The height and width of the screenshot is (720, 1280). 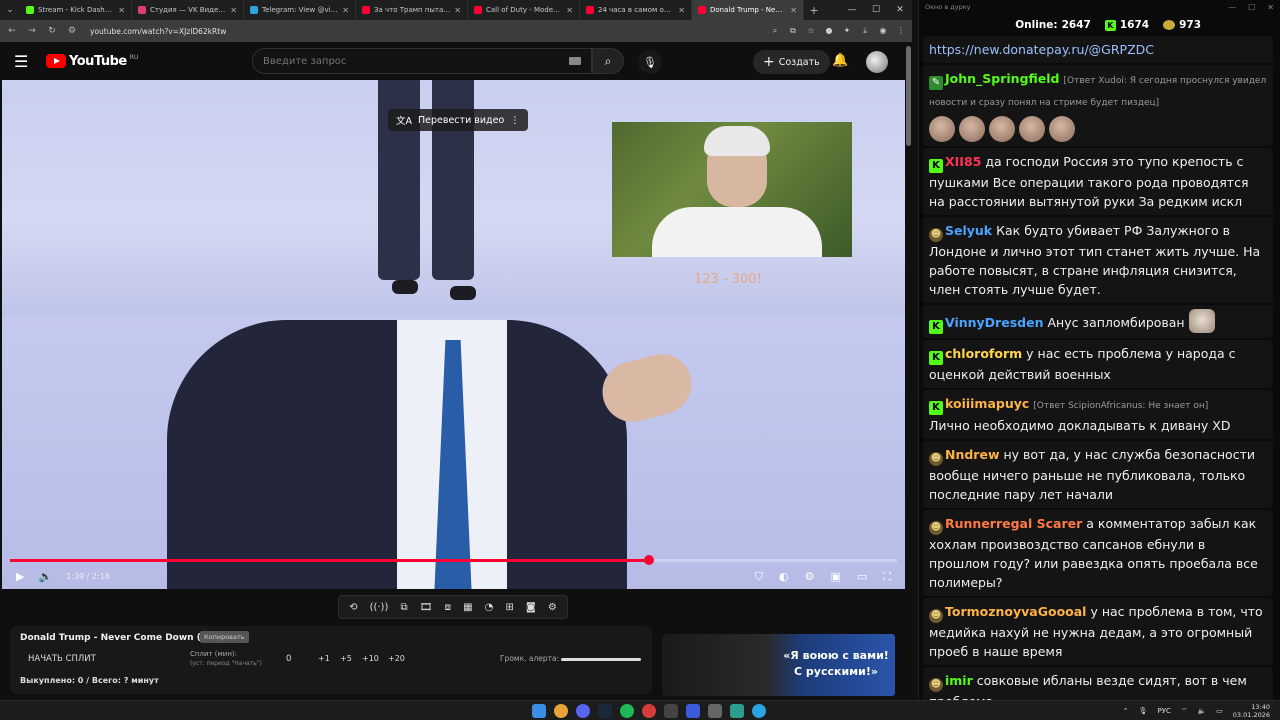 I want to click on close-icon: ✕, so click(x=900, y=10).